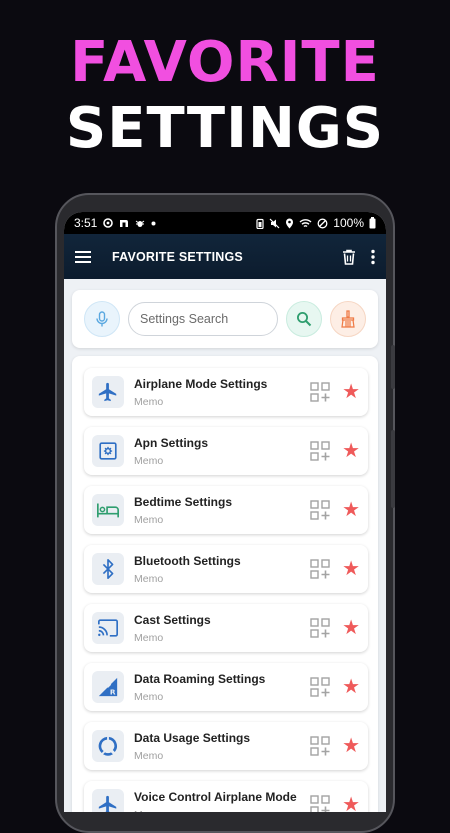 The height and width of the screenshot is (833, 450). I want to click on list-item-text: Data Roaming Settings Memo, so click(222, 687).